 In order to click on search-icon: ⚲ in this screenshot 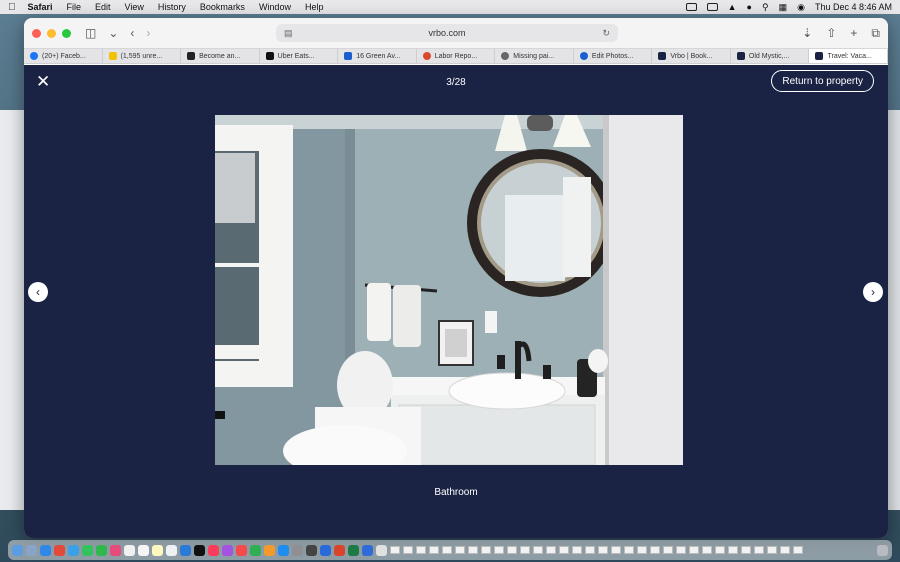, I will do `click(765, 7)`.